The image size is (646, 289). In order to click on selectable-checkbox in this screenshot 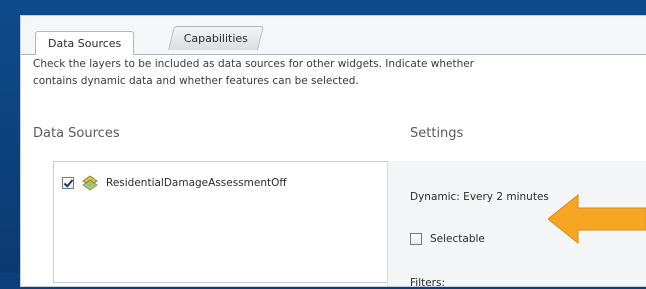, I will do `click(416, 239)`.